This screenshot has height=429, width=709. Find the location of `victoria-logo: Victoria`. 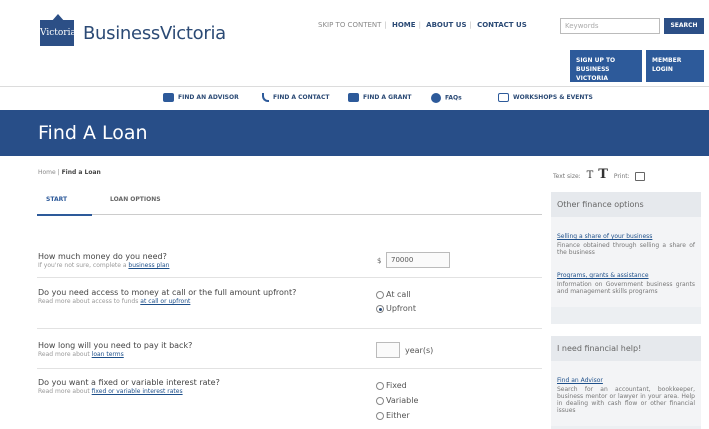

victoria-logo: Victoria is located at coordinates (58, 30).